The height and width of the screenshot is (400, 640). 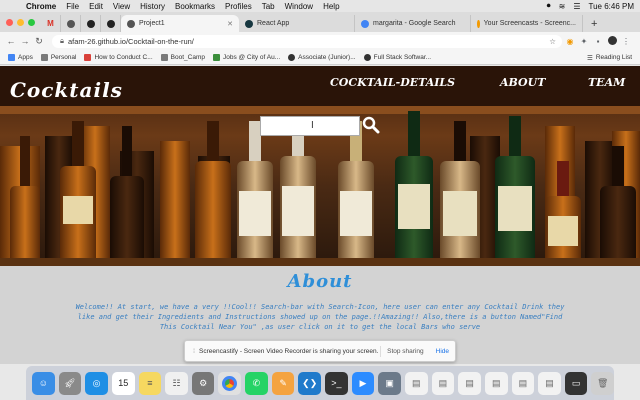 What do you see at coordinates (576, 383) in the screenshot?
I see `screenshot-icon: ▭` at bounding box center [576, 383].